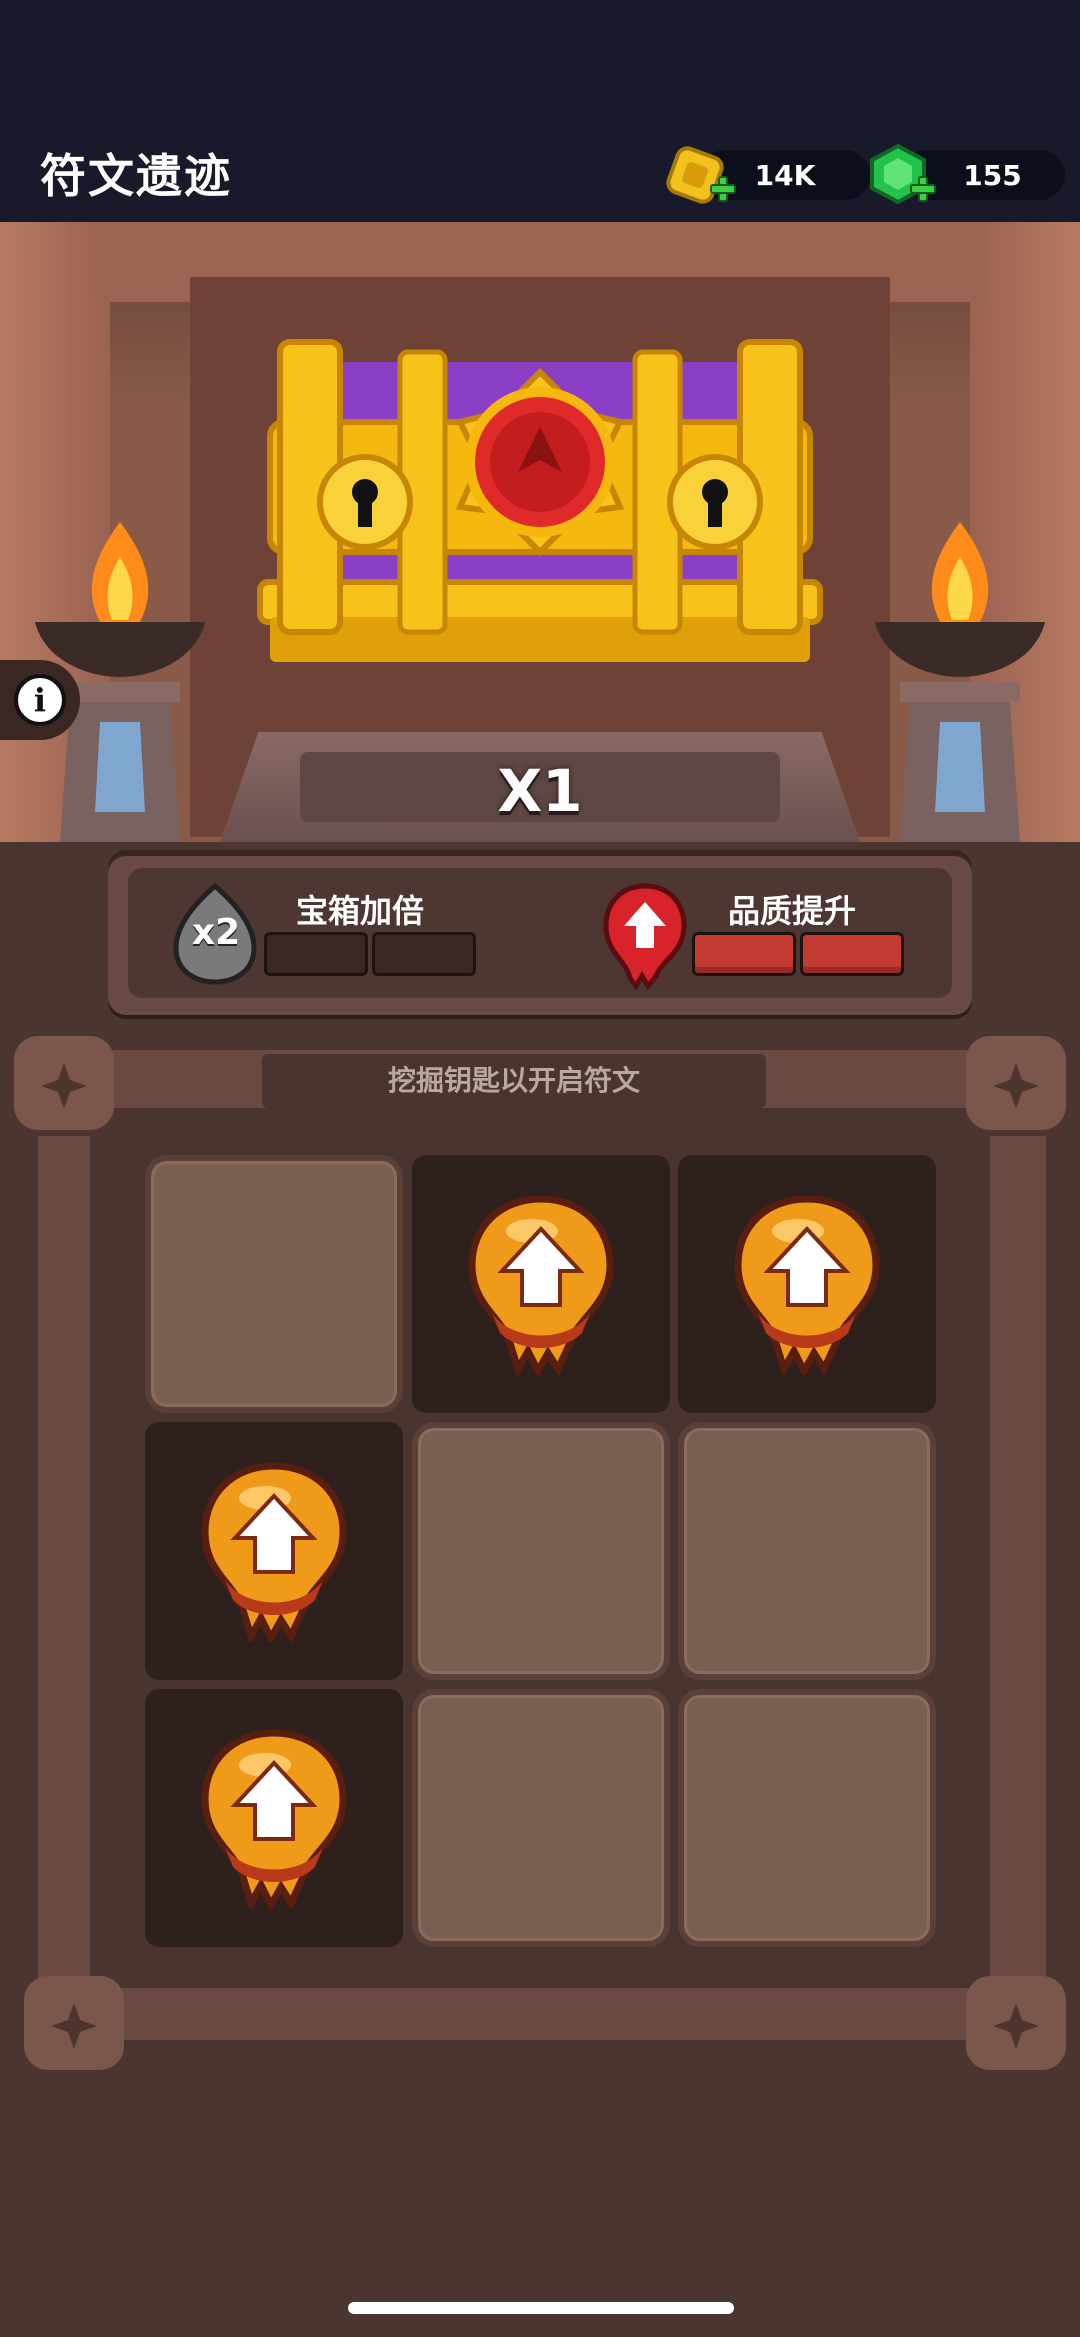  I want to click on corner-ornament-bottom-left, so click(74, 2026).